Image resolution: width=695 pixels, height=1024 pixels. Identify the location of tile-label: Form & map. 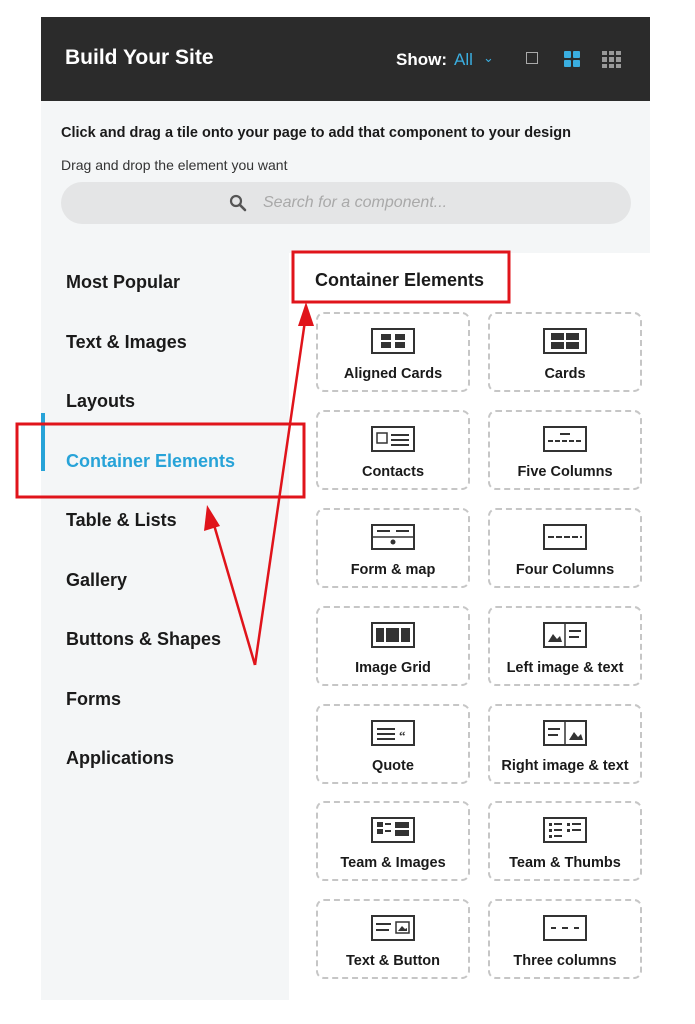
(393, 570).